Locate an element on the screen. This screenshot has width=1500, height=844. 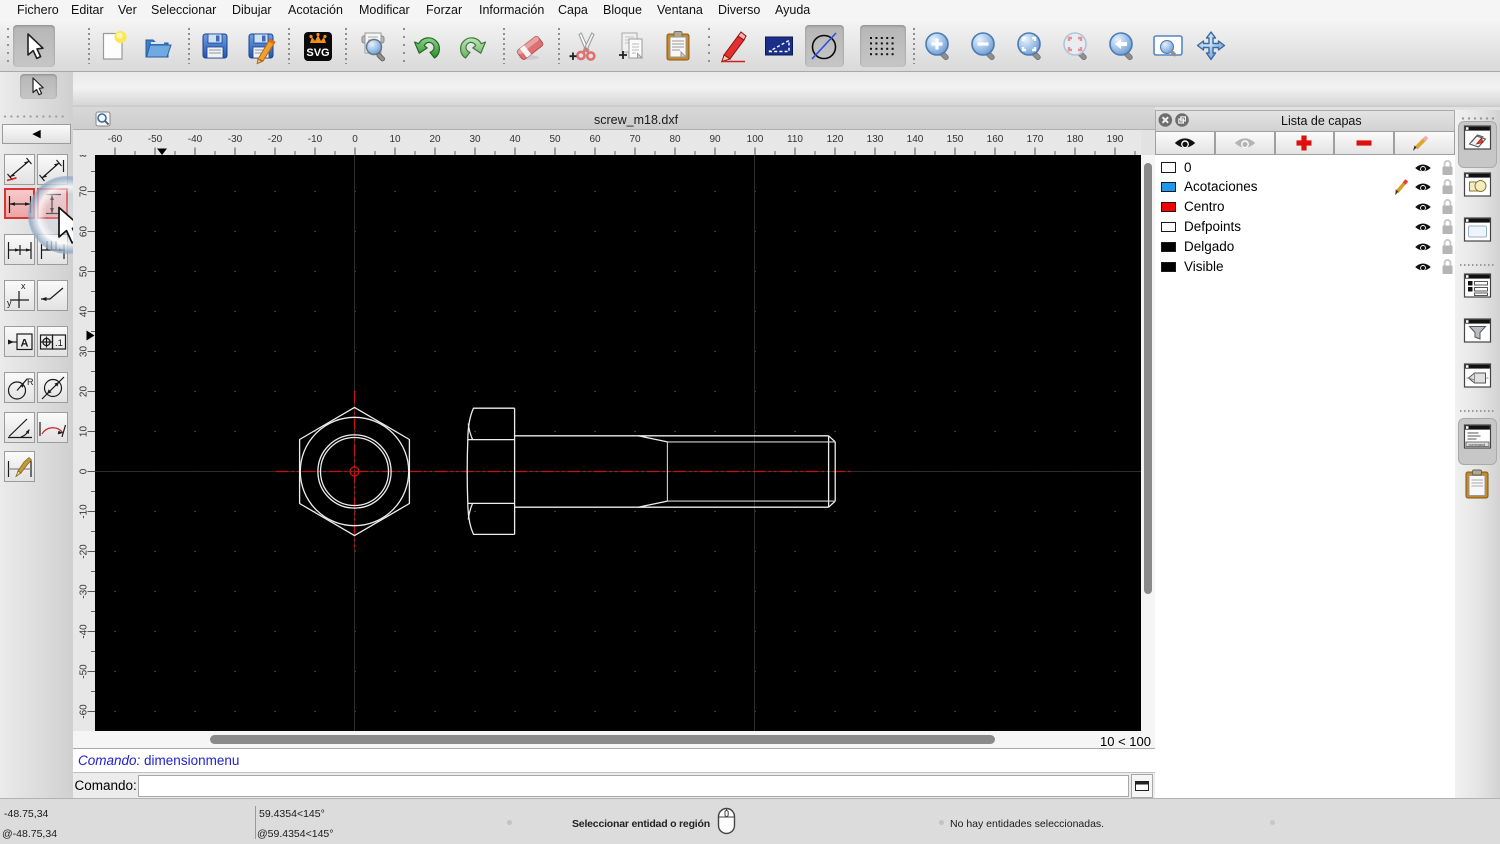
svg-text: -20 is located at coordinates (275, 139).